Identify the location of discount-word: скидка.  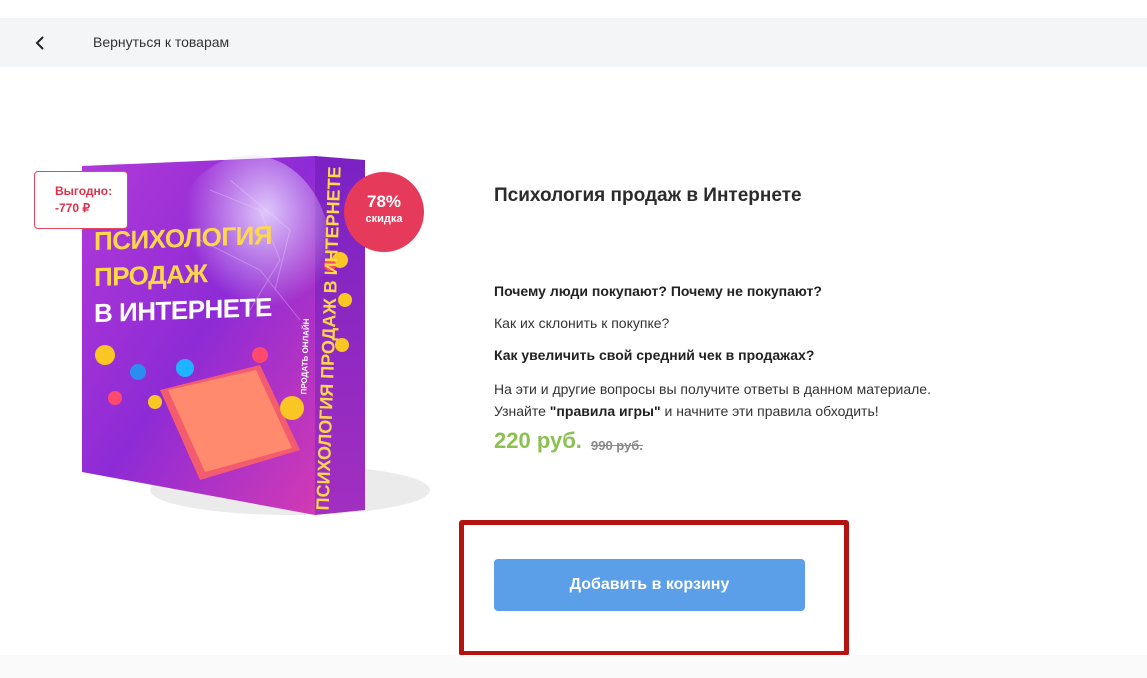
(384, 219).